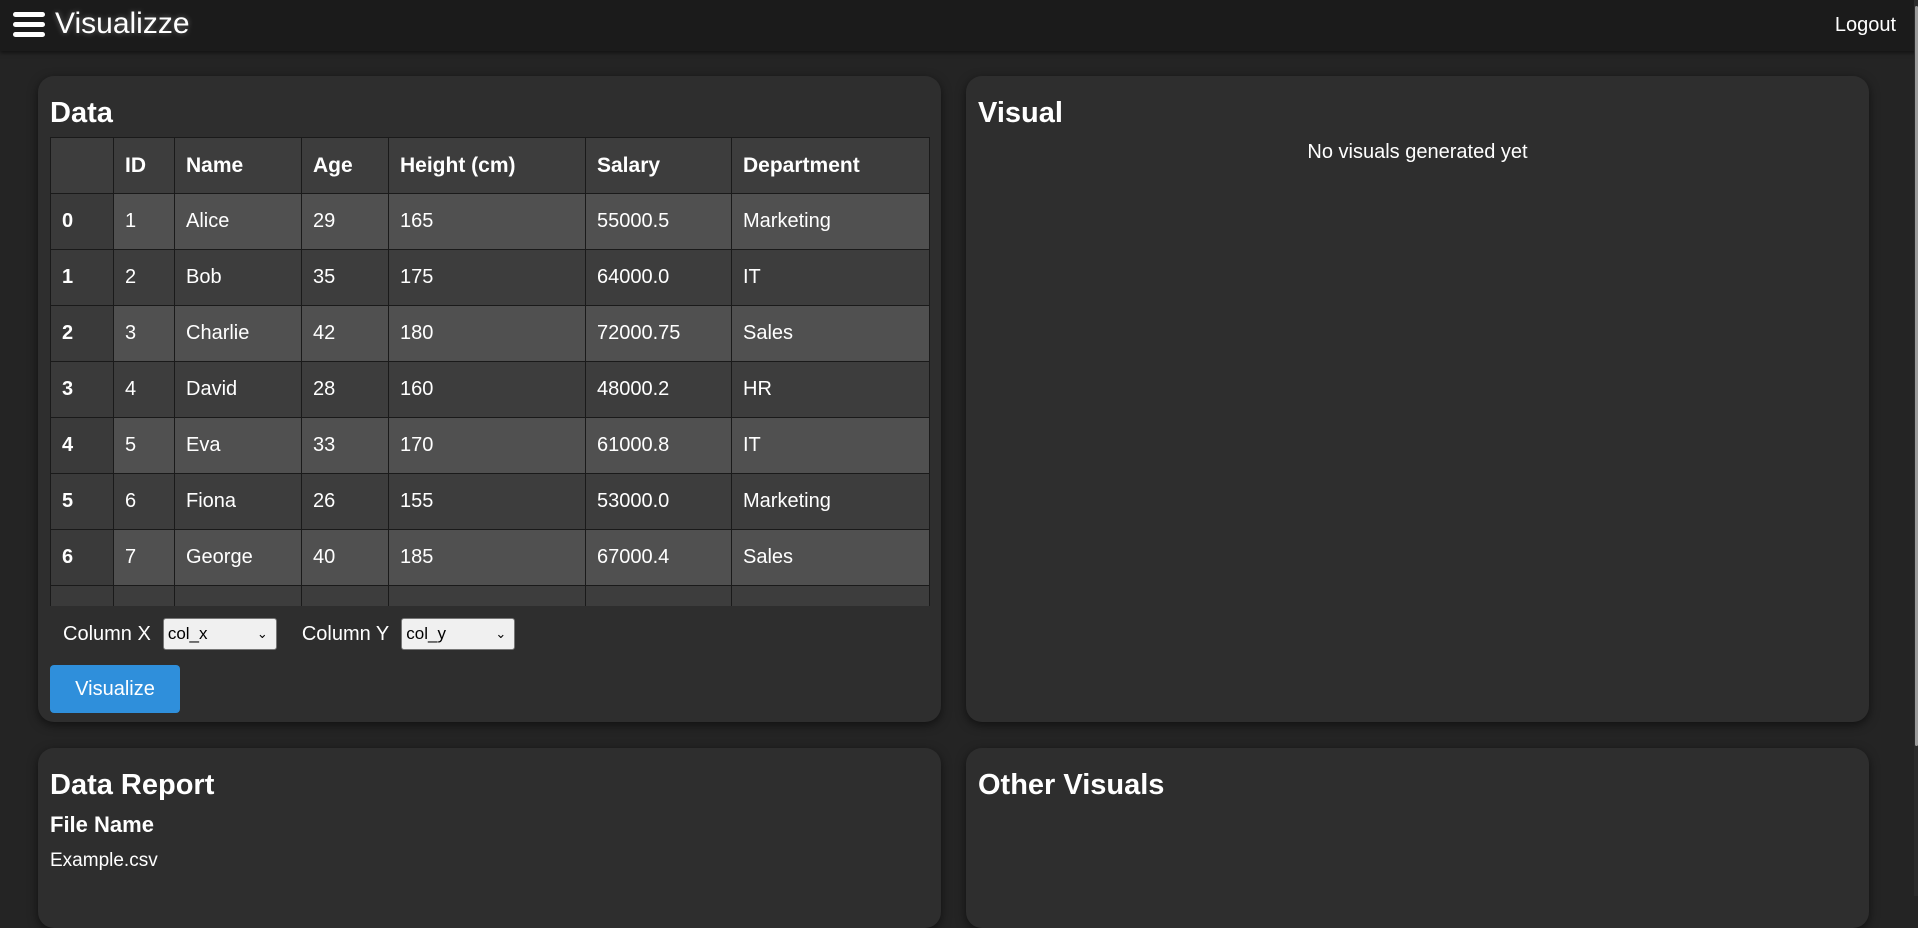 This screenshot has height=928, width=1918. Describe the element at coordinates (144, 445) in the screenshot. I see `table-cell: 5` at that location.